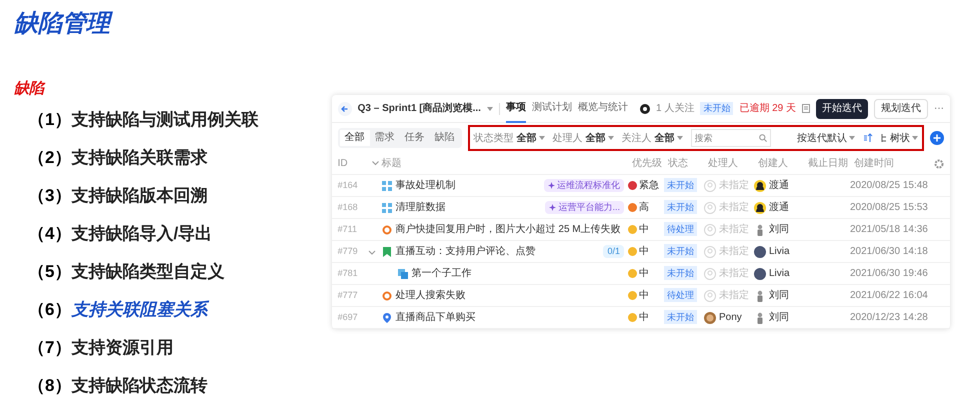 Image resolution: width=960 pixels, height=412 pixels. Describe the element at coordinates (730, 138) in the screenshot. I see `search-field: 搜索` at that location.